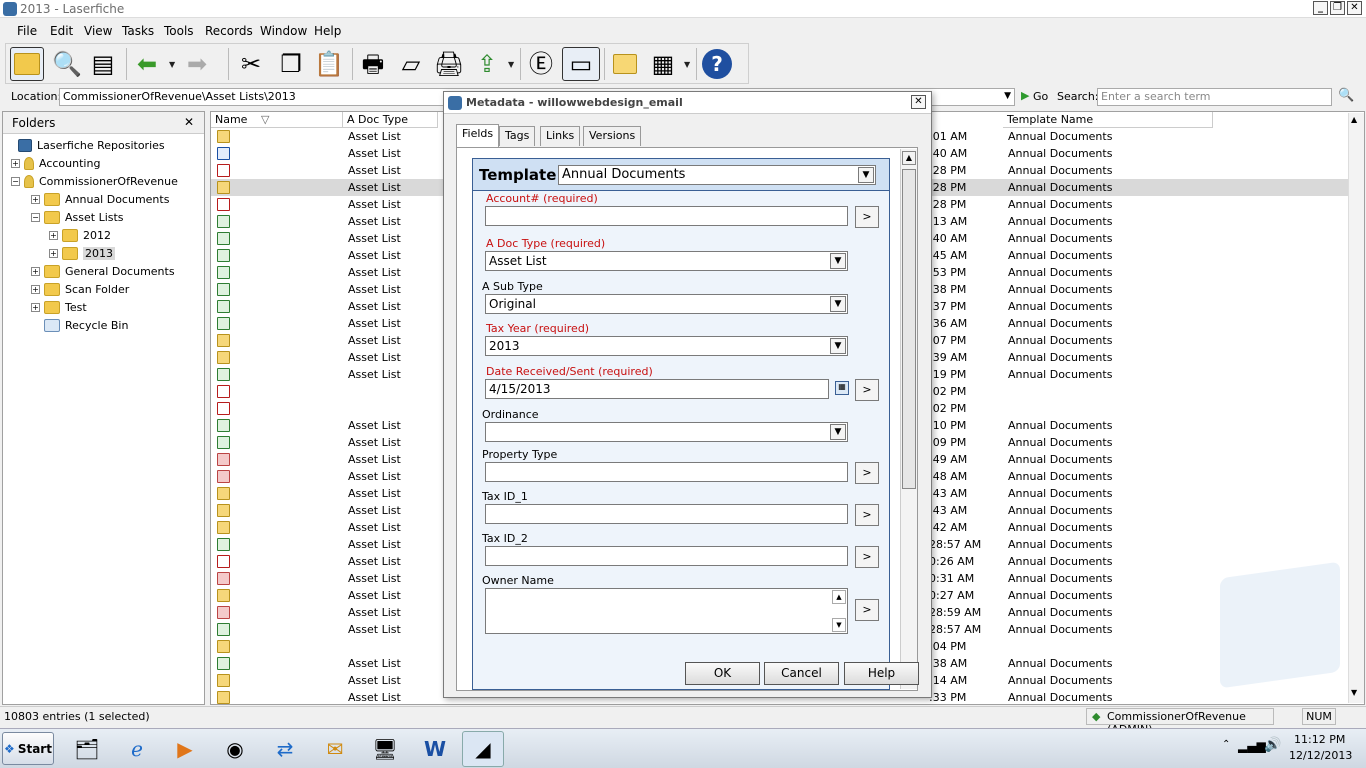 This screenshot has width=1366, height=768. I want to click on sync-taskbar-icon: ⇄, so click(285, 749).